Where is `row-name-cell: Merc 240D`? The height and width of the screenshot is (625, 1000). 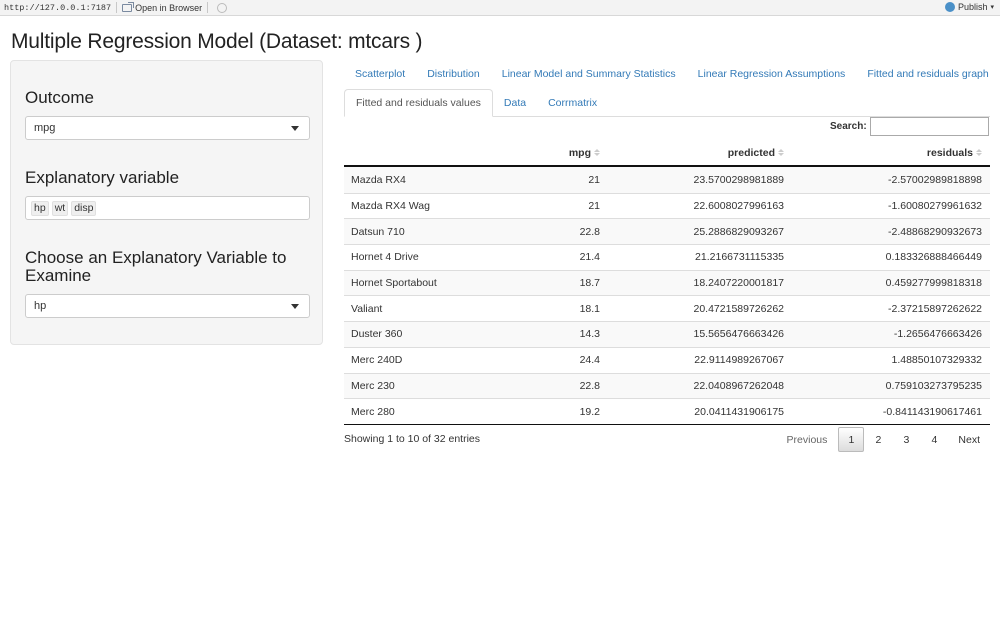
row-name-cell: Merc 240D is located at coordinates (377, 360).